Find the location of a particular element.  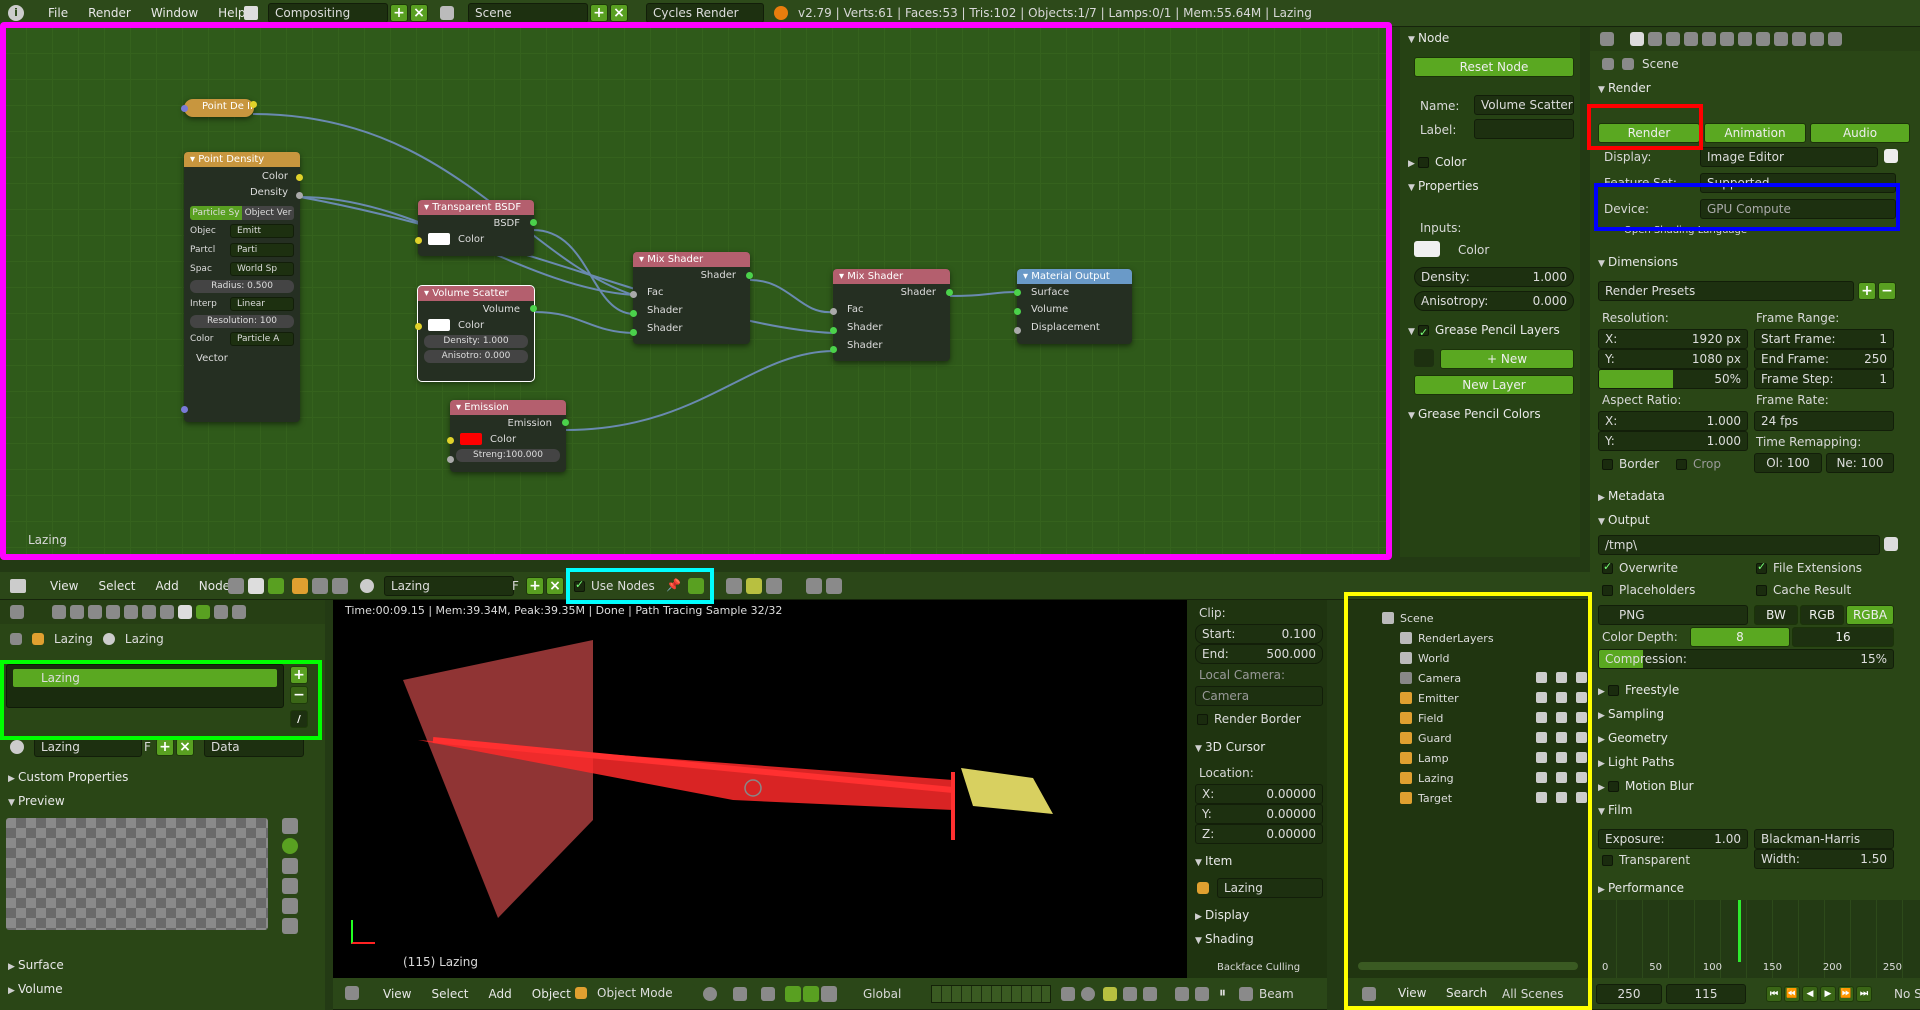

new-layer-button: New Layer is located at coordinates (1494, 385).